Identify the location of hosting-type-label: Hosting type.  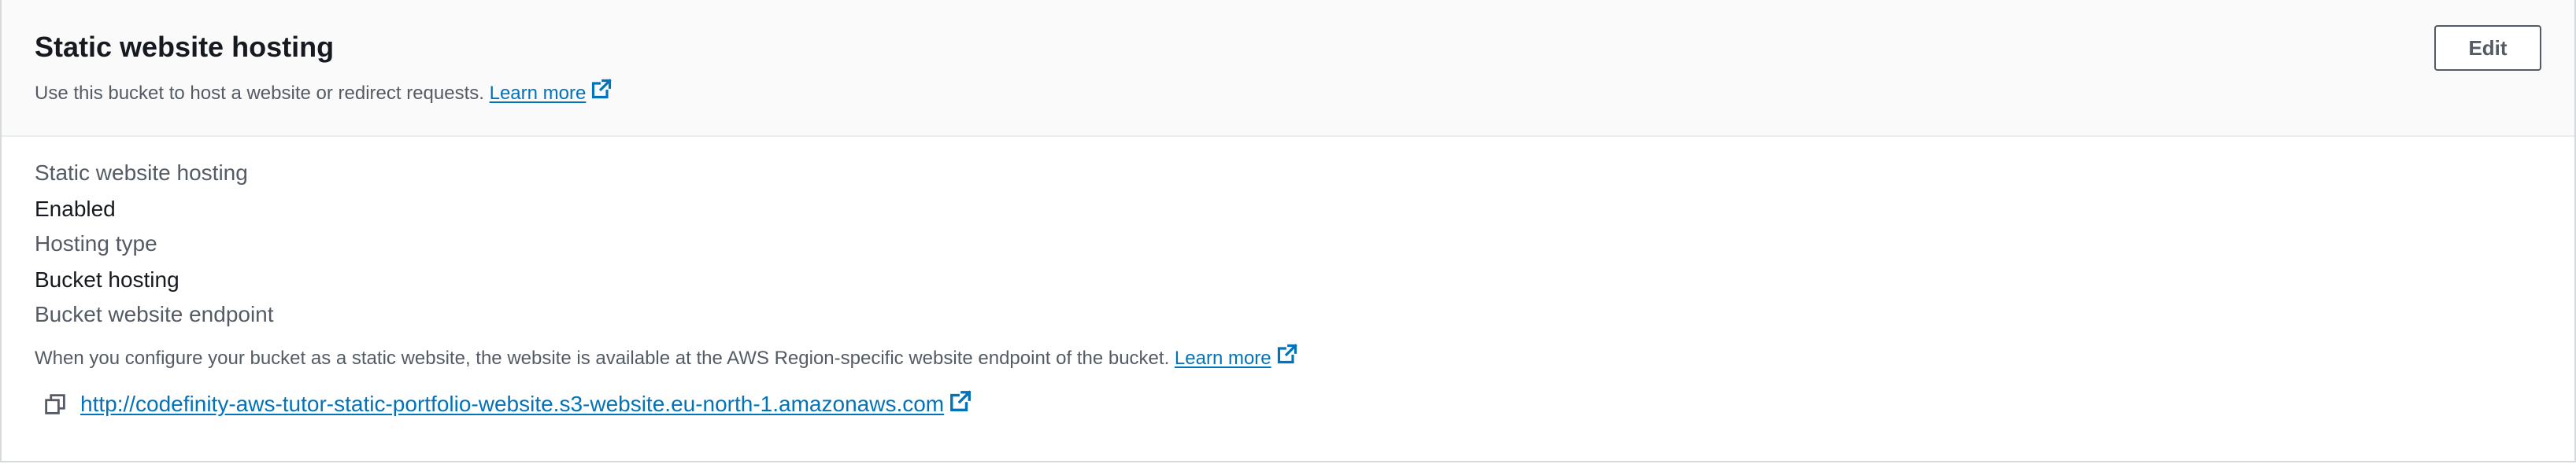
(96, 244).